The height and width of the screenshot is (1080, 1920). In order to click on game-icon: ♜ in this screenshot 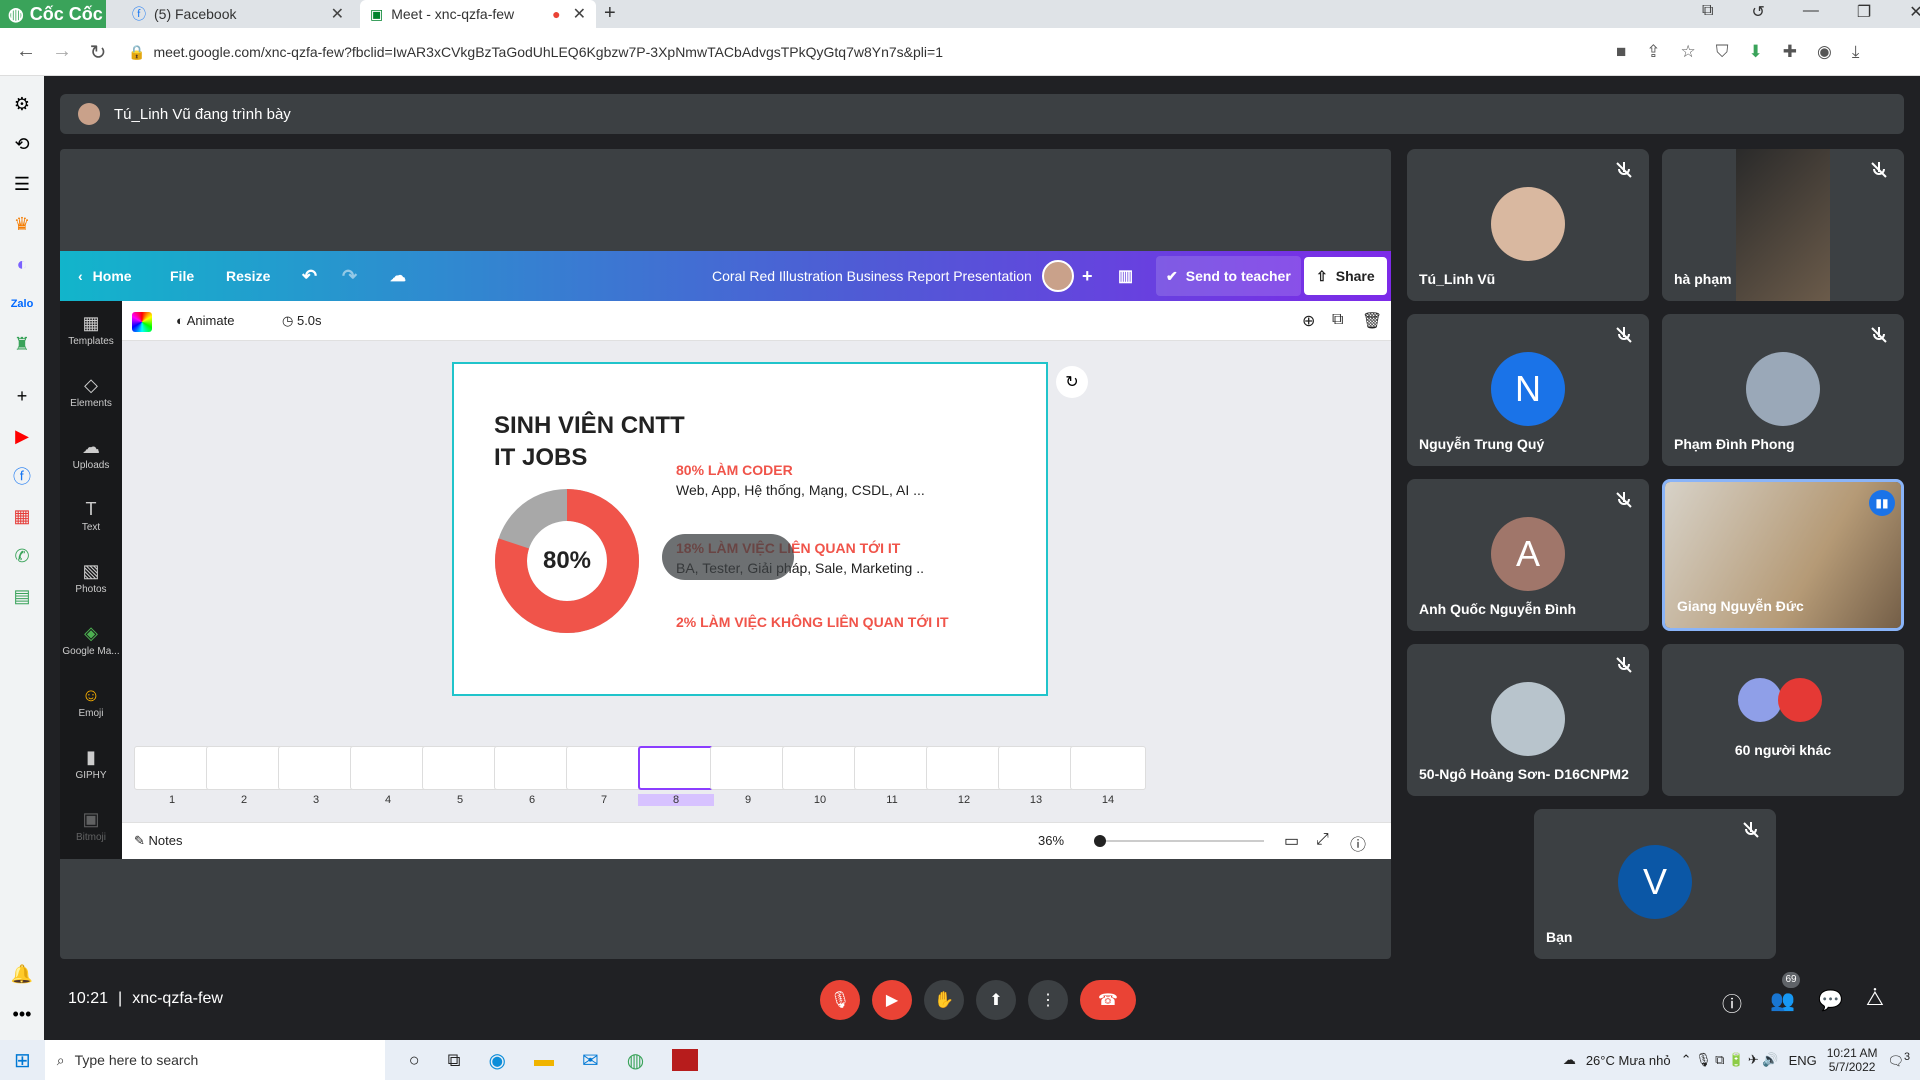, I will do `click(22, 344)`.